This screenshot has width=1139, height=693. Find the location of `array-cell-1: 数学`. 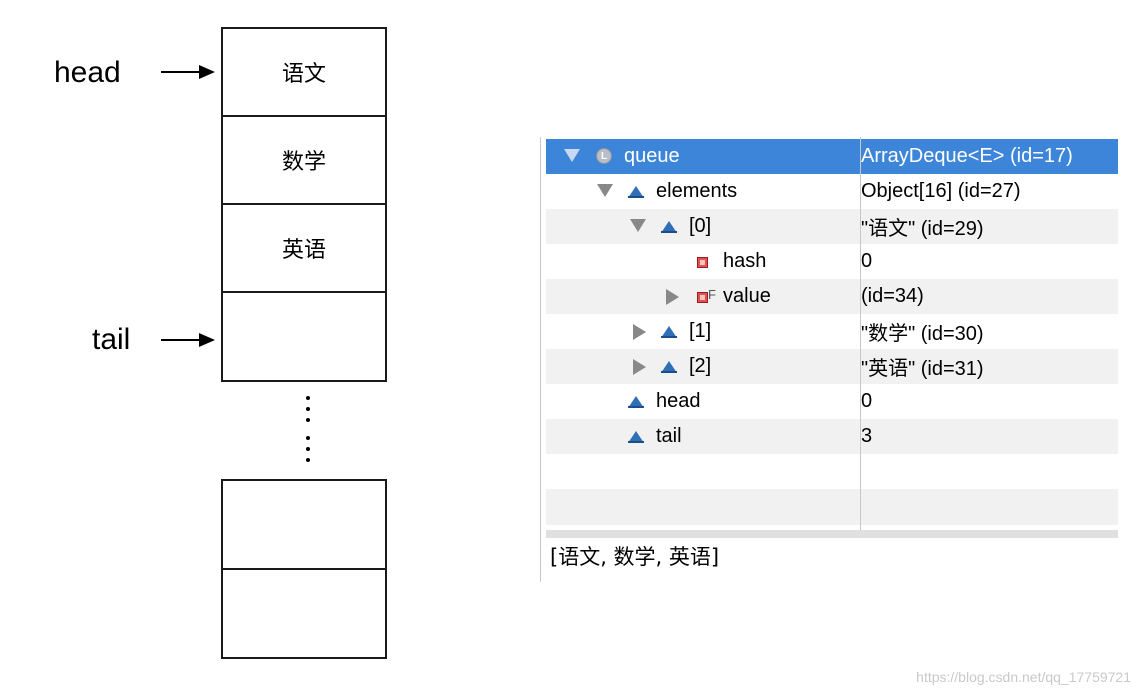

array-cell-1: 数学 is located at coordinates (304, 160).